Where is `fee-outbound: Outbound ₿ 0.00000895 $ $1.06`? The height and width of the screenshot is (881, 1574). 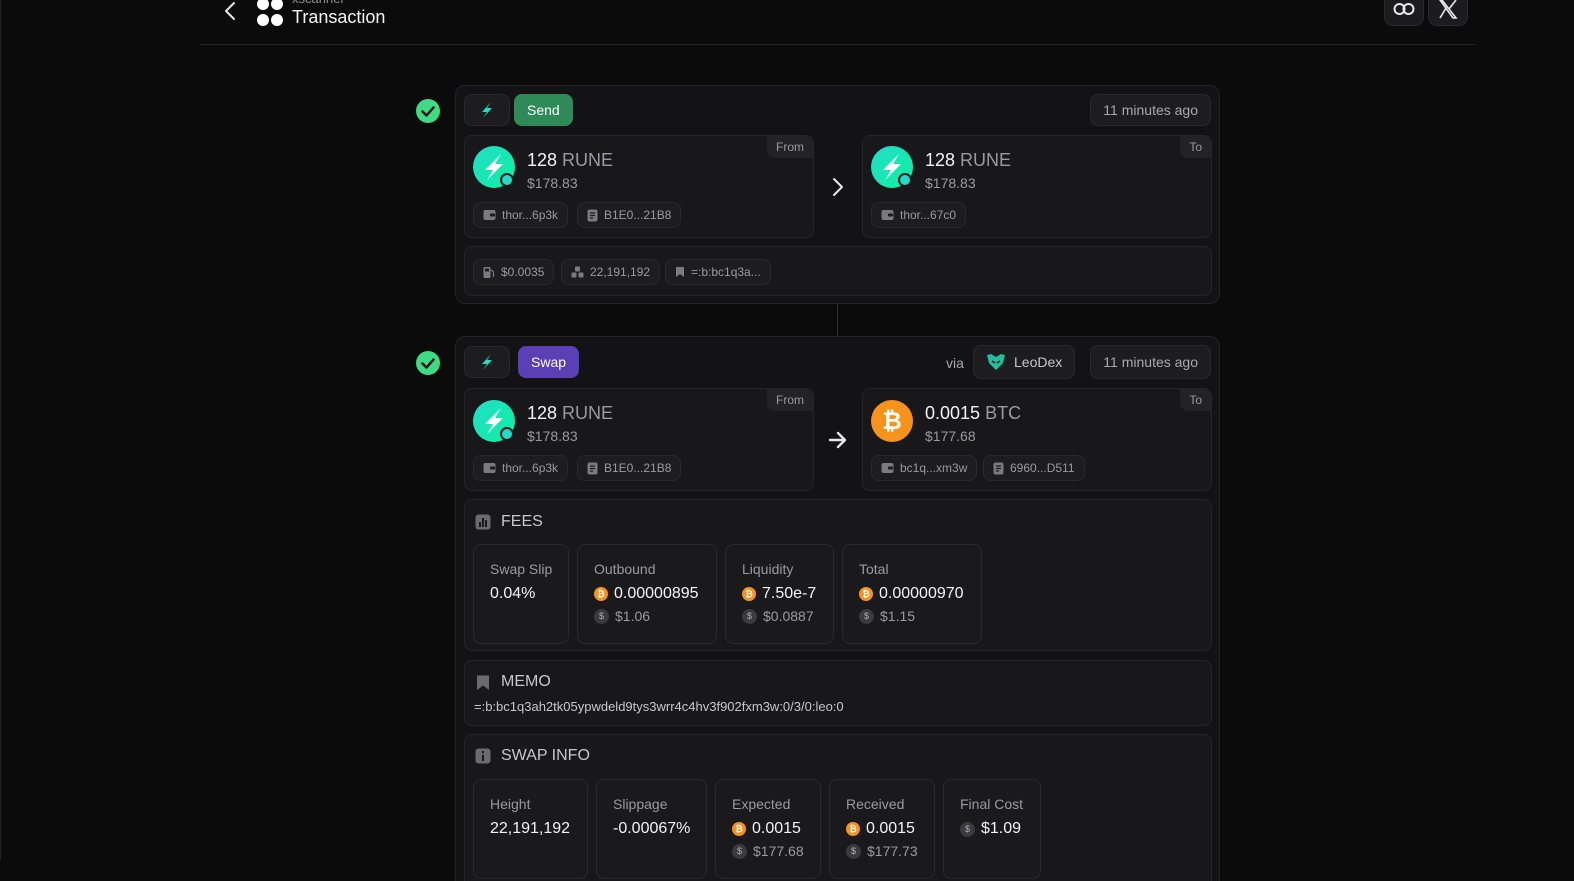 fee-outbound: Outbound ₿ 0.00000895 $ $1.06 is located at coordinates (647, 594).